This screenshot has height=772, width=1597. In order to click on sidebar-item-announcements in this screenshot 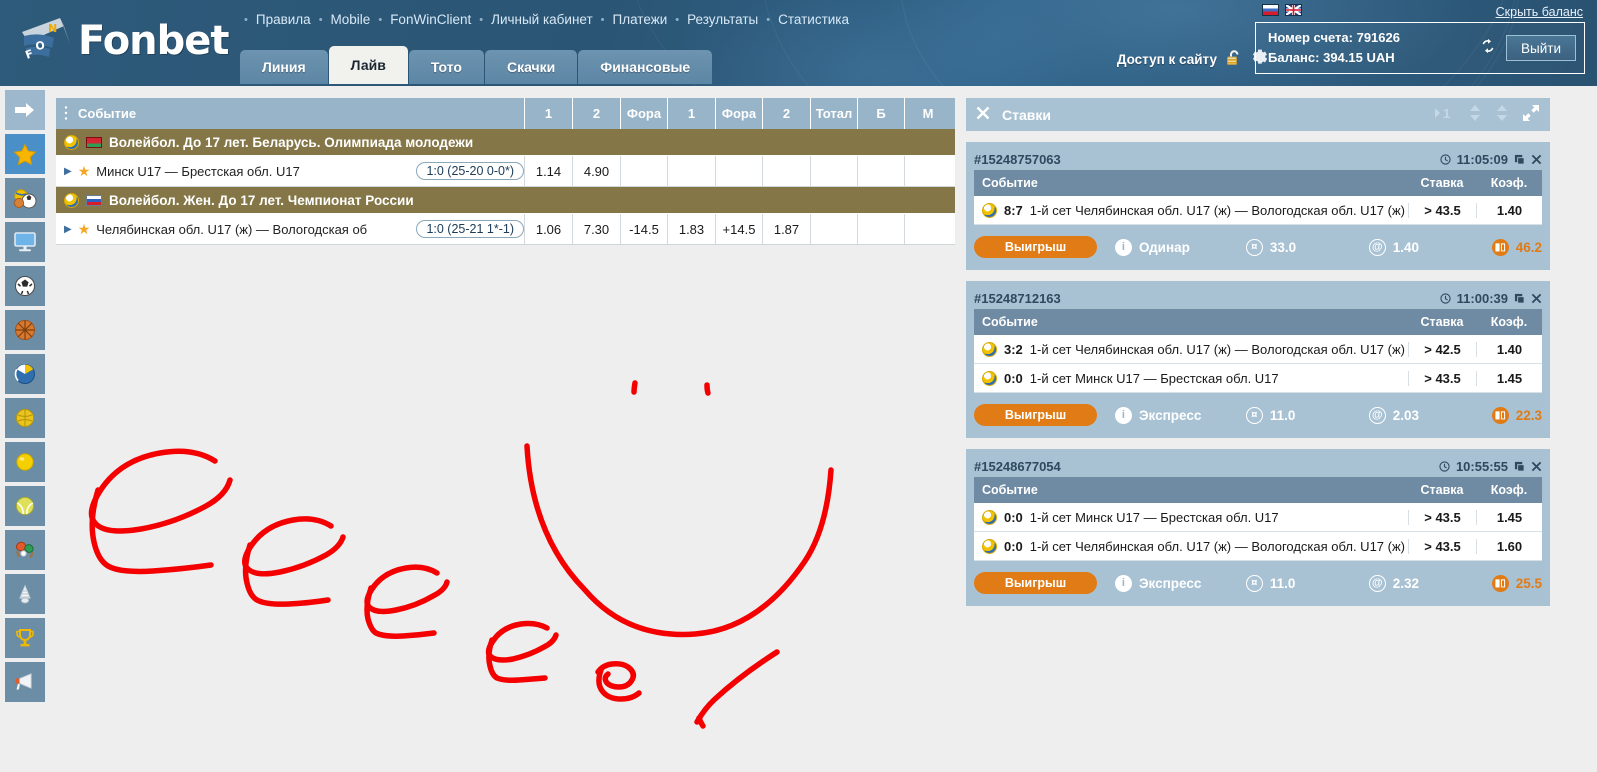, I will do `click(25, 682)`.